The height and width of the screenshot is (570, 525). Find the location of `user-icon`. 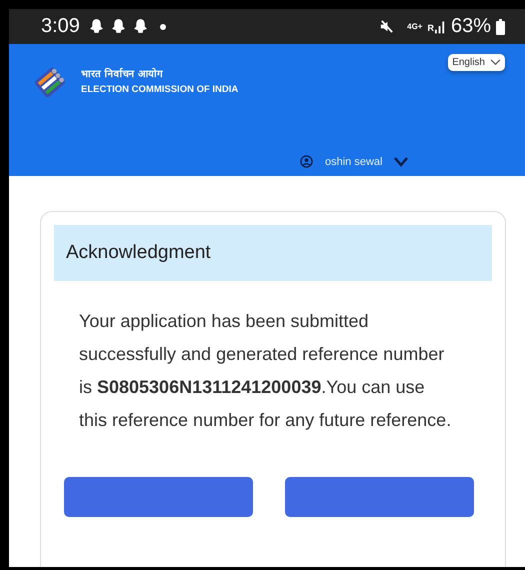

user-icon is located at coordinates (306, 161).